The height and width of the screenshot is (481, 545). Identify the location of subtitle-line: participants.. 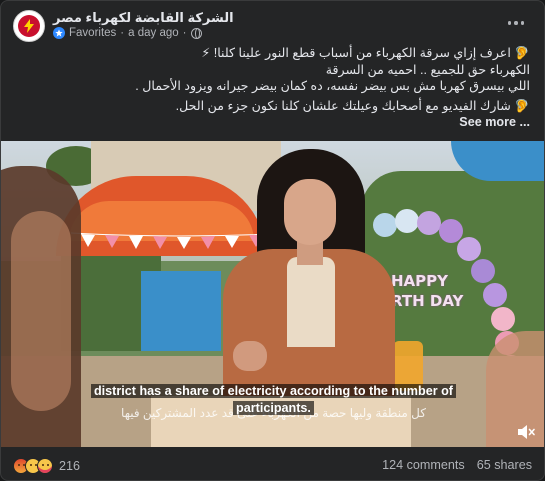
(273, 408).